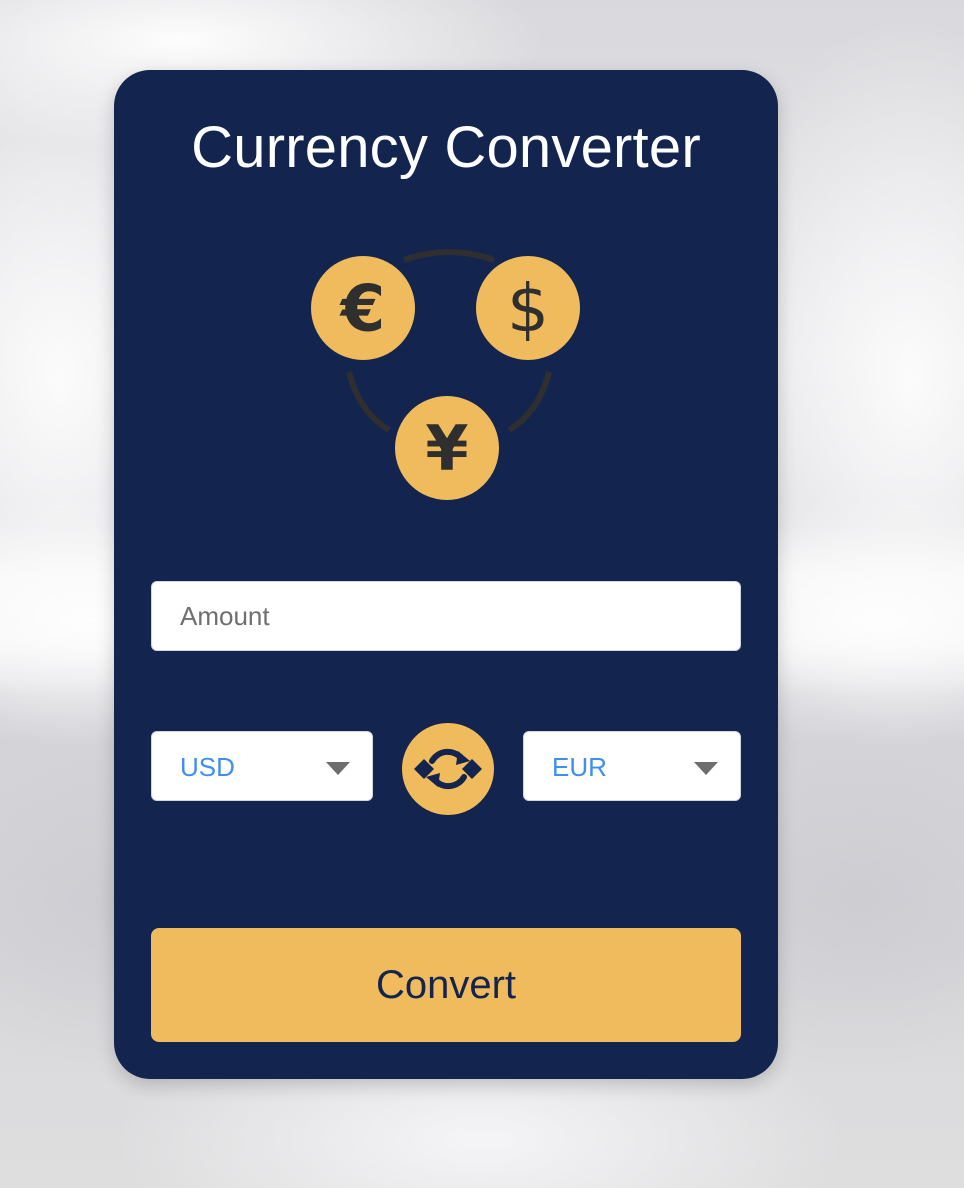 This screenshot has height=1188, width=964. I want to click on swap-currencies-button, so click(448, 769).